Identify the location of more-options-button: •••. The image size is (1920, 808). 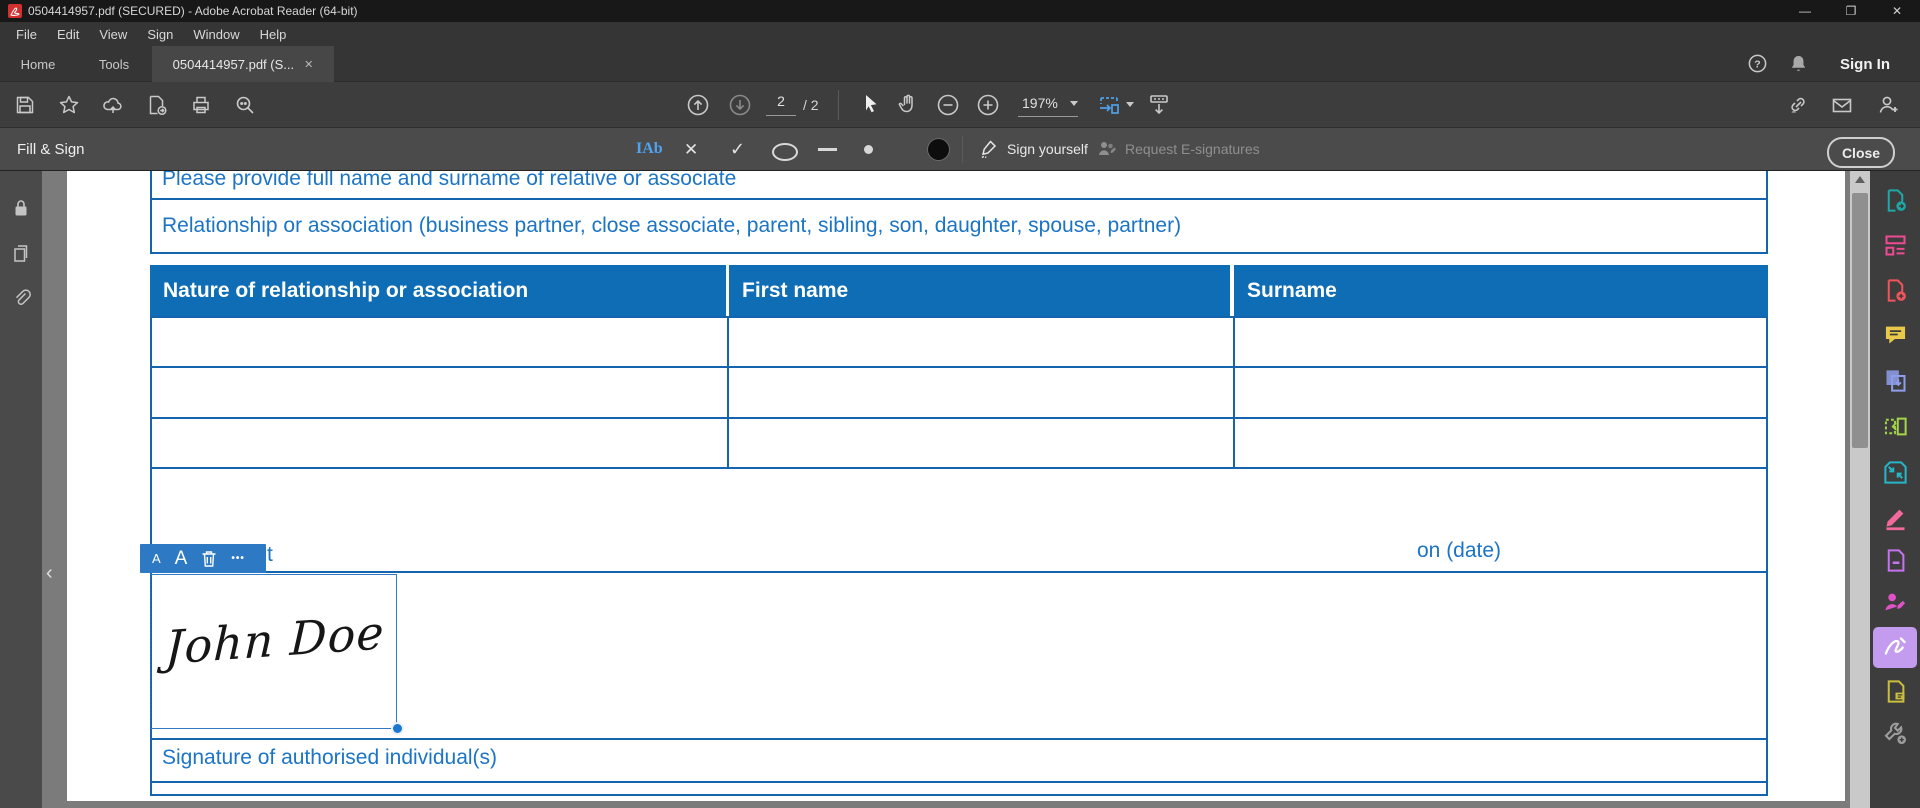
(238, 558).